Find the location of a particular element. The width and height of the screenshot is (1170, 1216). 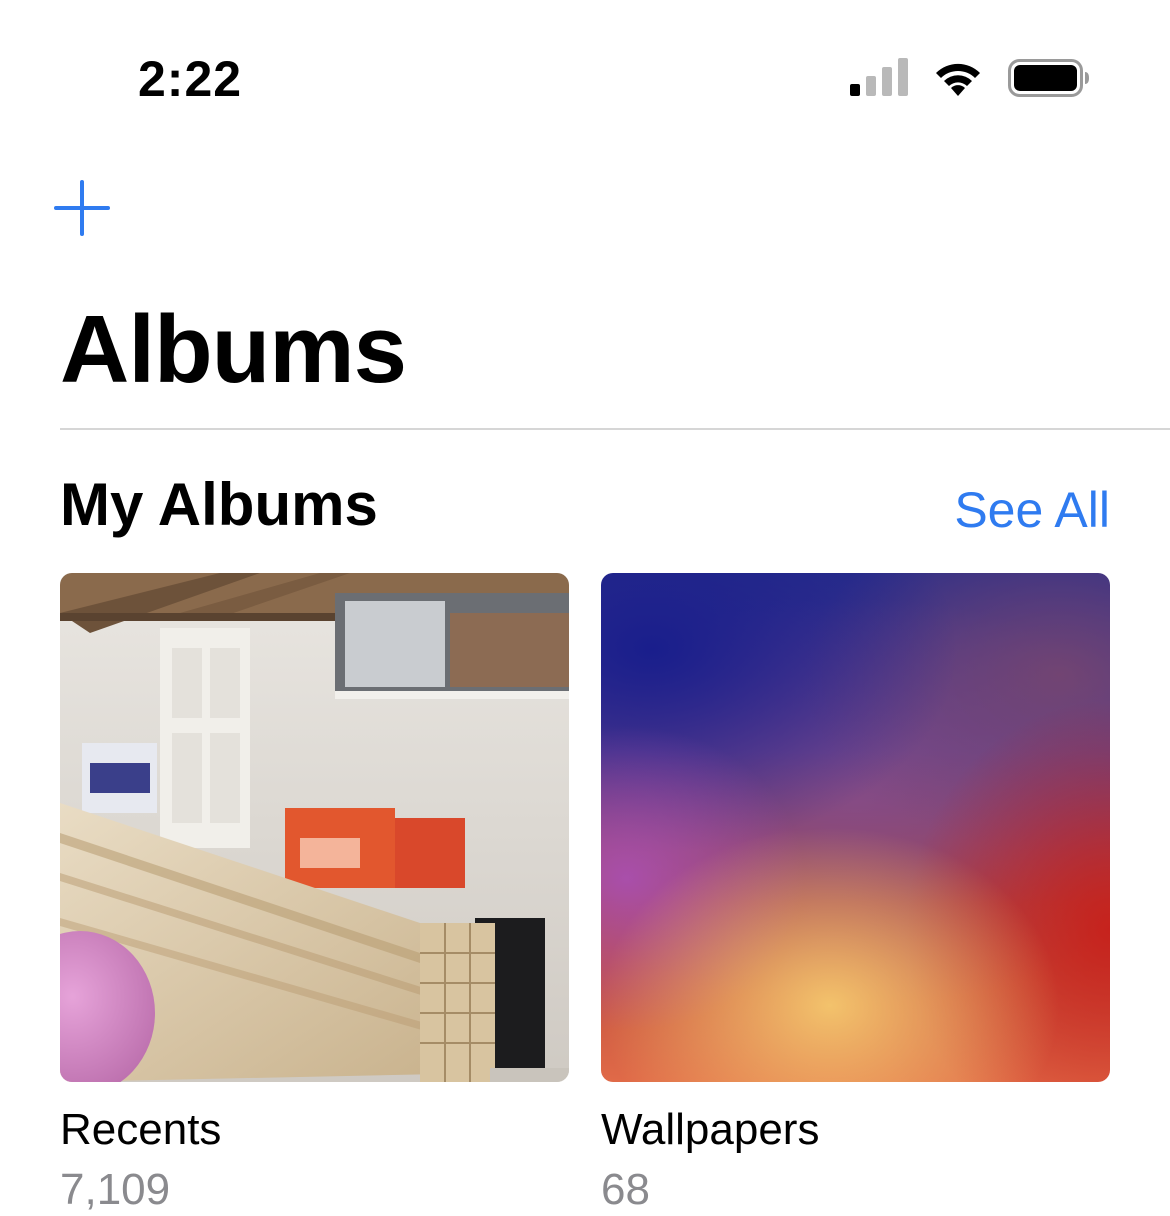

album-name: Recents is located at coordinates (141, 1129).